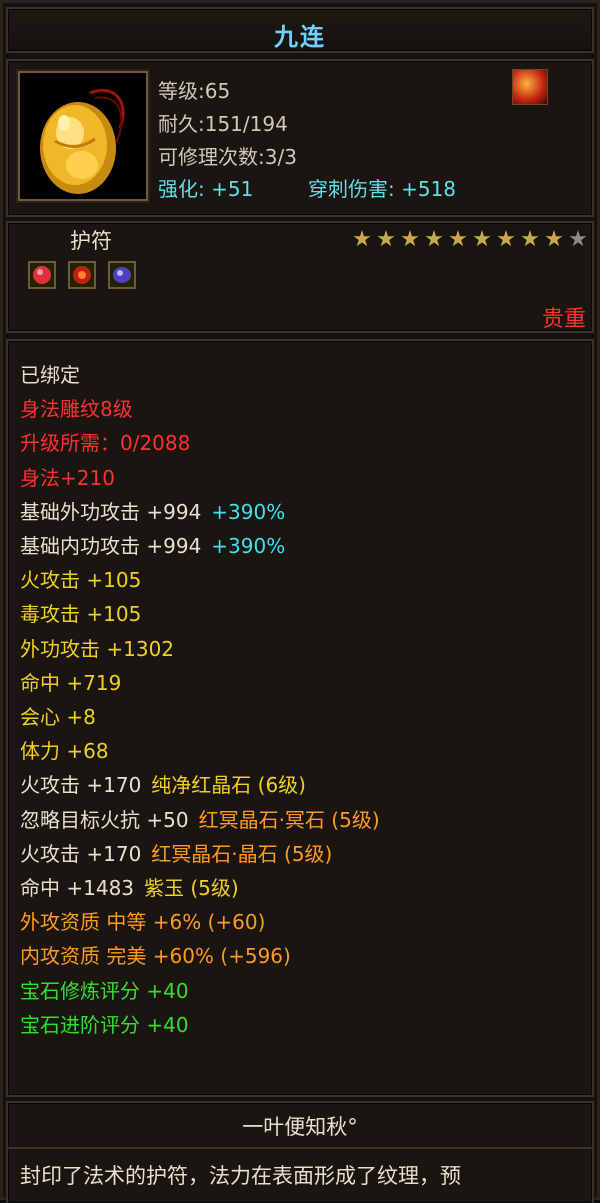 The image size is (600, 1203). I want to click on stat-extra-text: 红冥晶石·冥石 (5级), so click(289, 819).